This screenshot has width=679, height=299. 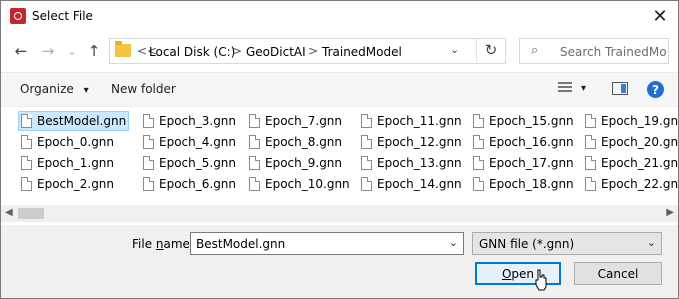 I want to click on preview-pane-icon, so click(x=620, y=88).